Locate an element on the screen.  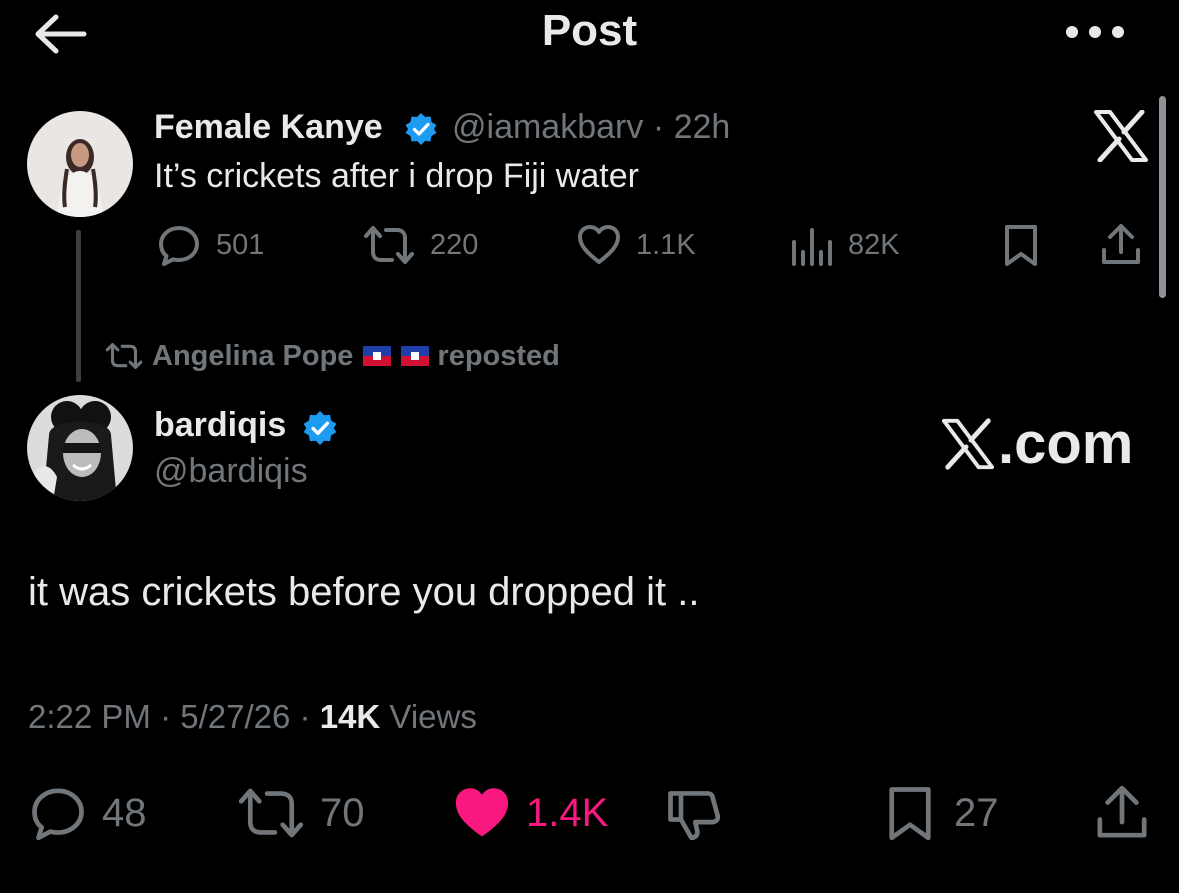
repost-notice: Angelina Pope reposted is located at coordinates (332, 356).